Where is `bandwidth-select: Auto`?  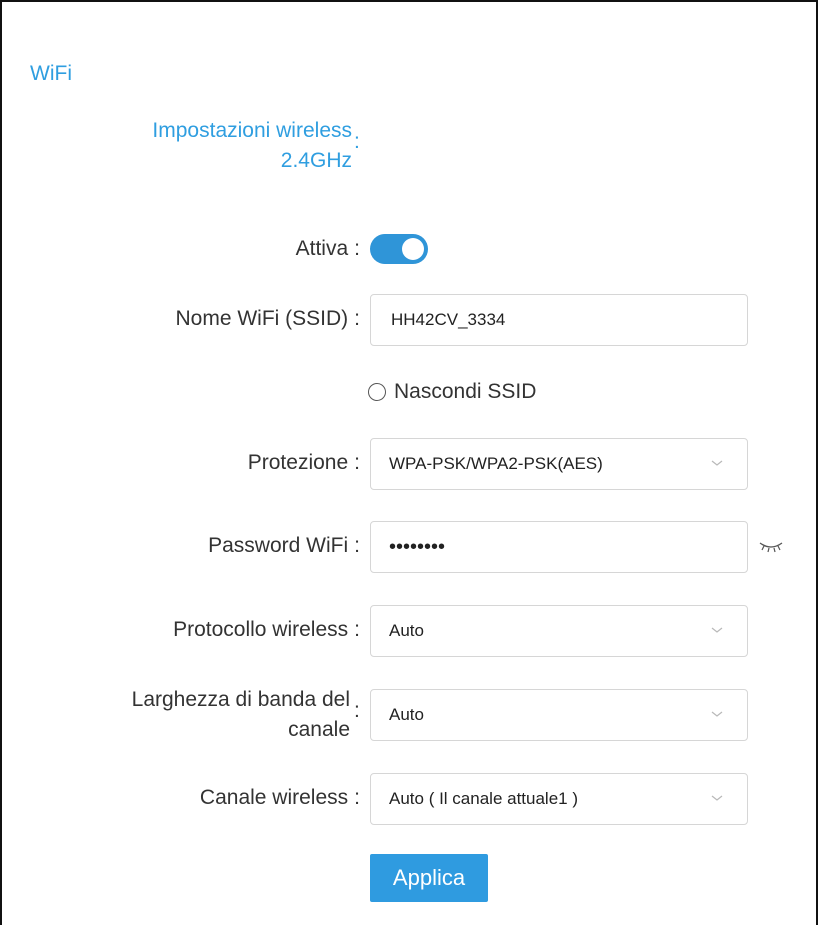 bandwidth-select: Auto is located at coordinates (559, 715).